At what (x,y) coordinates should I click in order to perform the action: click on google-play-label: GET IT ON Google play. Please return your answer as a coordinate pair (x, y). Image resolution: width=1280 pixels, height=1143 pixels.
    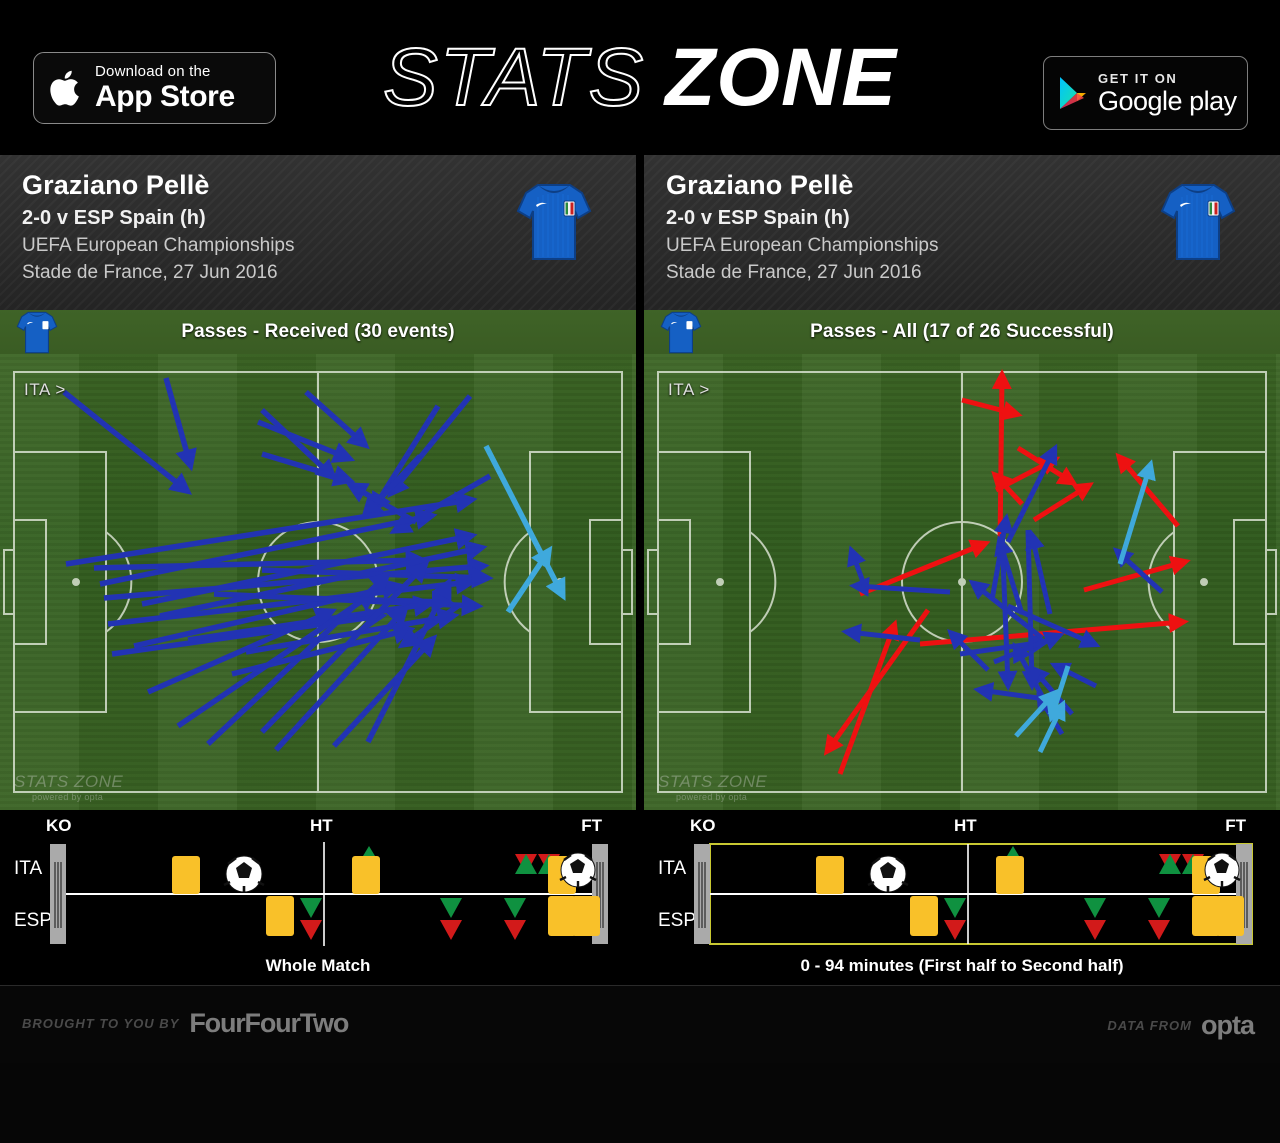
    Looking at the image, I should click on (1167, 93).